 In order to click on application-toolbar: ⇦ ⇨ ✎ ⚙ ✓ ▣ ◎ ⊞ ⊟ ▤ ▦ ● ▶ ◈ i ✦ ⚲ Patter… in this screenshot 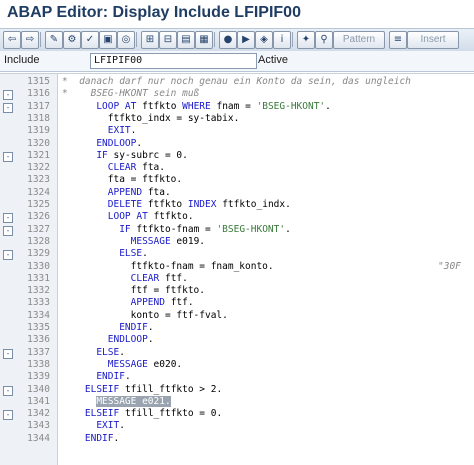, I will do `click(237, 40)`.